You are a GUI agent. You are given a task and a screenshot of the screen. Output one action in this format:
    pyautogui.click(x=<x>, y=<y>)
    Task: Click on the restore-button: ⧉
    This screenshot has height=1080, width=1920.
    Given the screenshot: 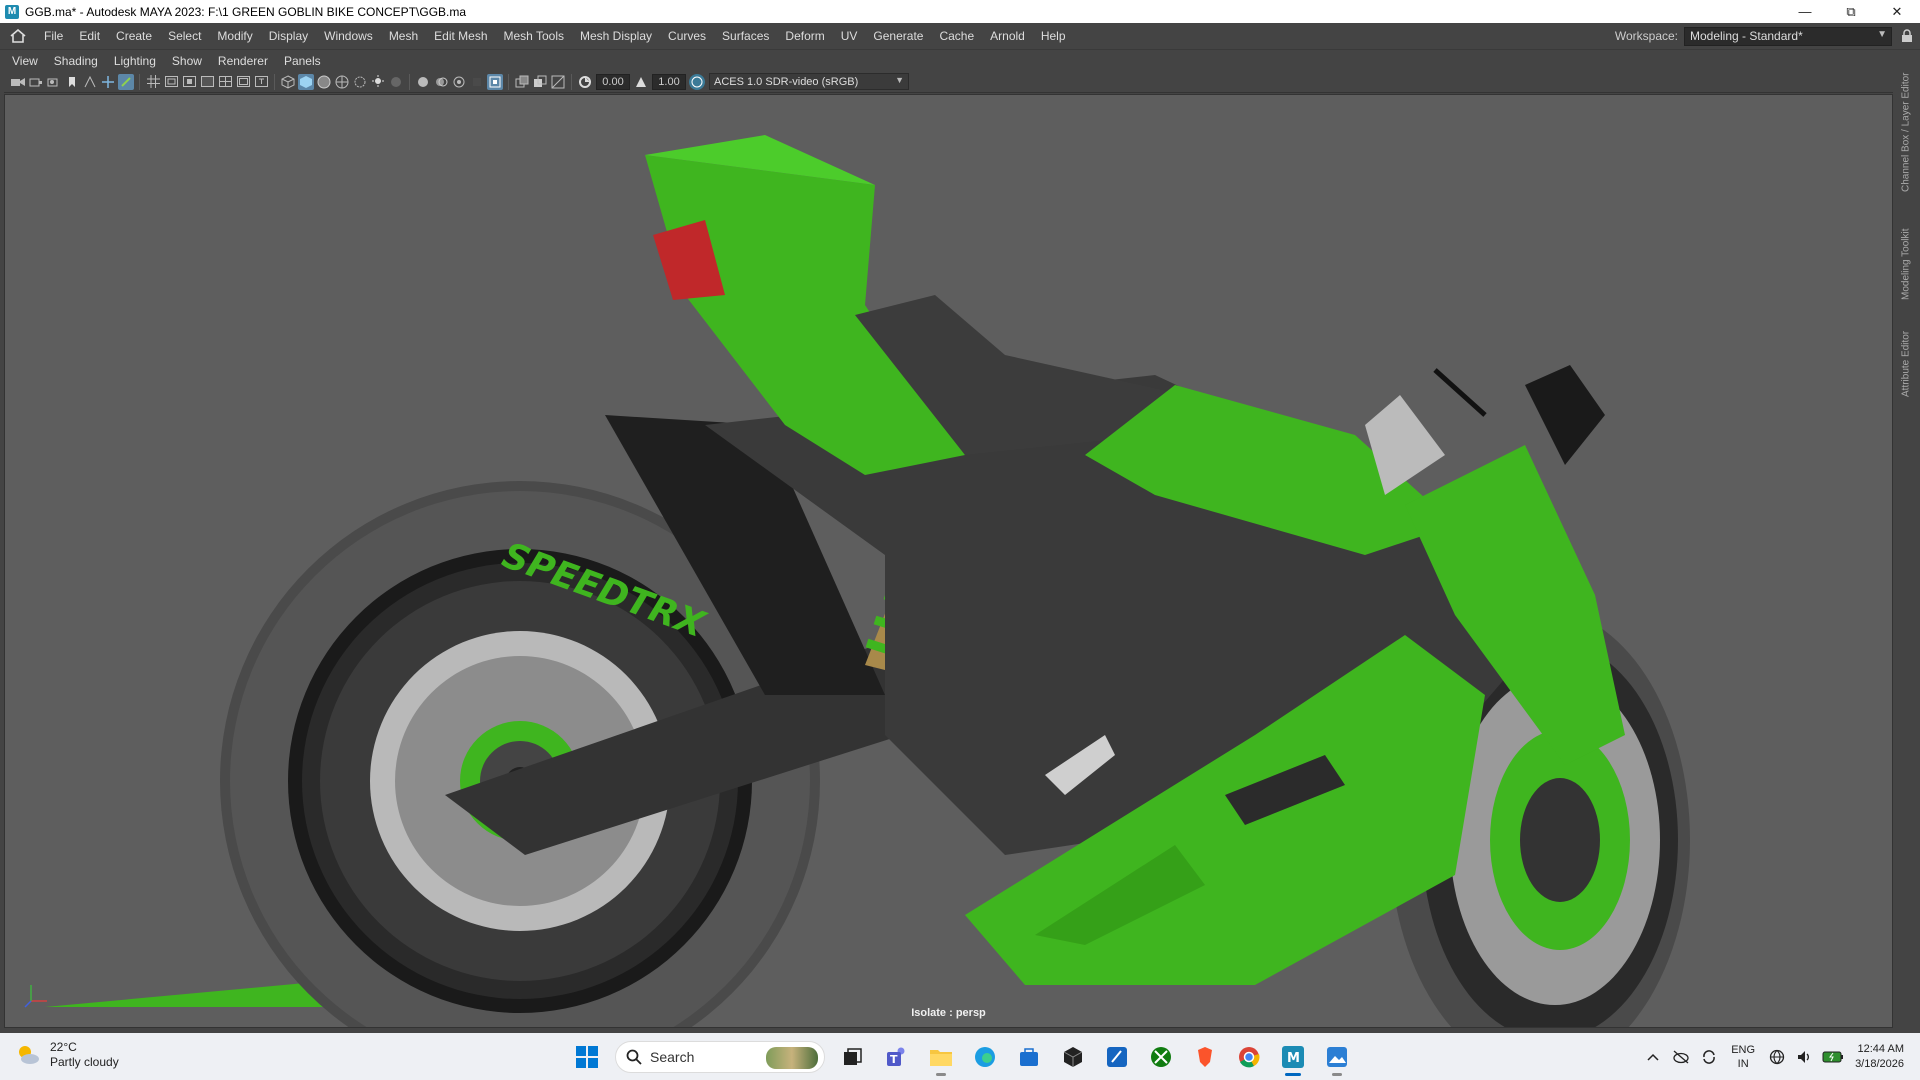 What is the action you would take?
    pyautogui.click(x=1851, y=11)
    